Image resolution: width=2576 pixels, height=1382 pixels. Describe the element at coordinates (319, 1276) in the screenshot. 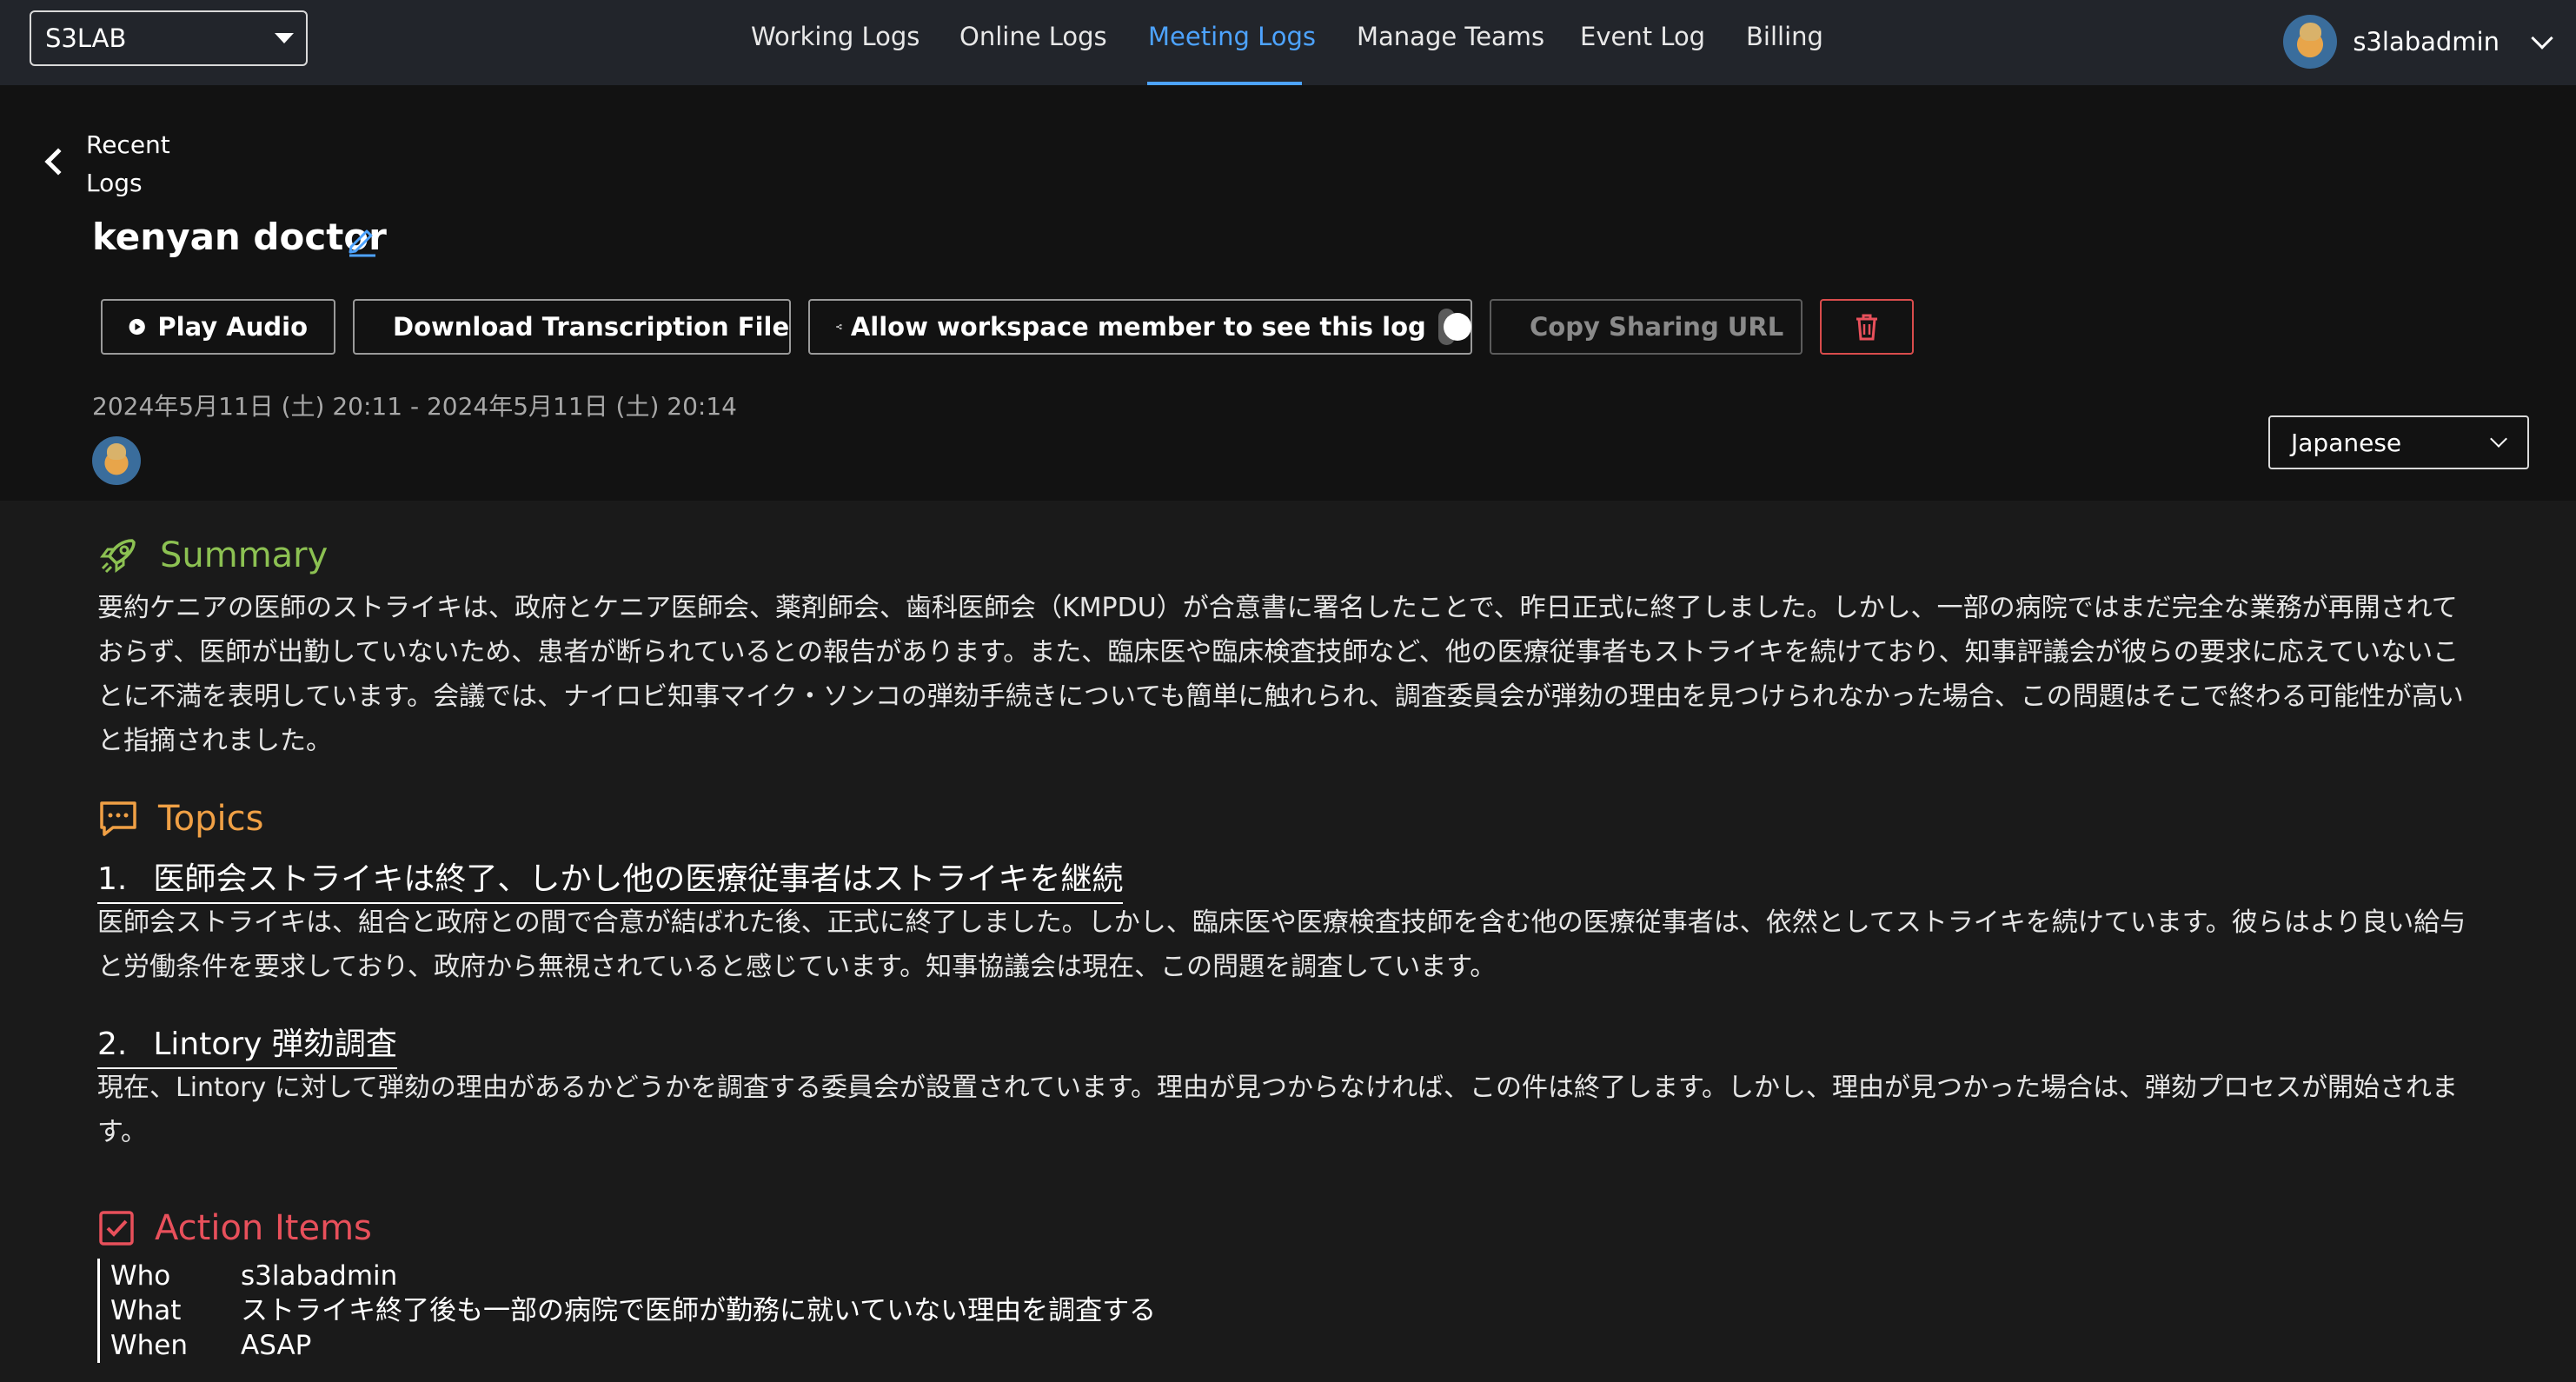

I see `action-value: s3labadmin` at that location.